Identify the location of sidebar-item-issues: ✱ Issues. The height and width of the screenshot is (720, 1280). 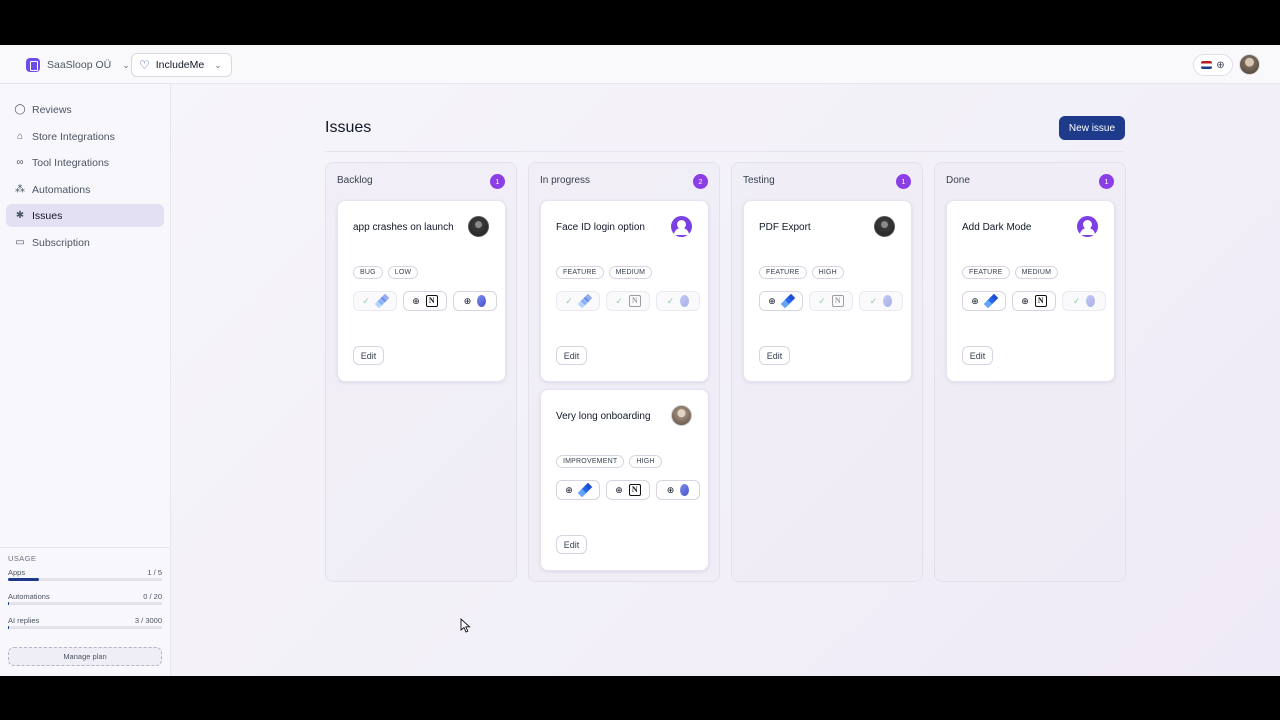
(85, 215).